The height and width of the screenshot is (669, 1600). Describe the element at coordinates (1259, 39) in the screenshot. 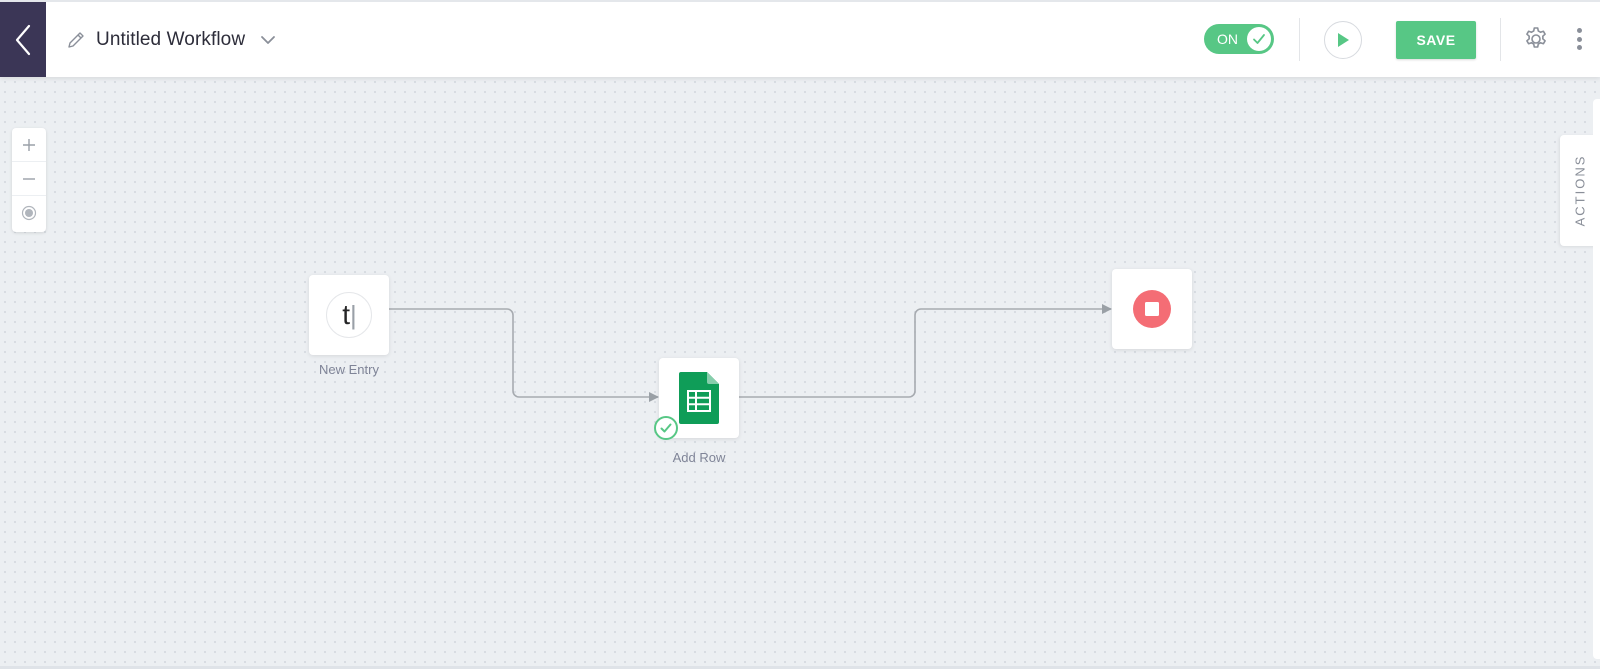

I see `check-icon` at that location.